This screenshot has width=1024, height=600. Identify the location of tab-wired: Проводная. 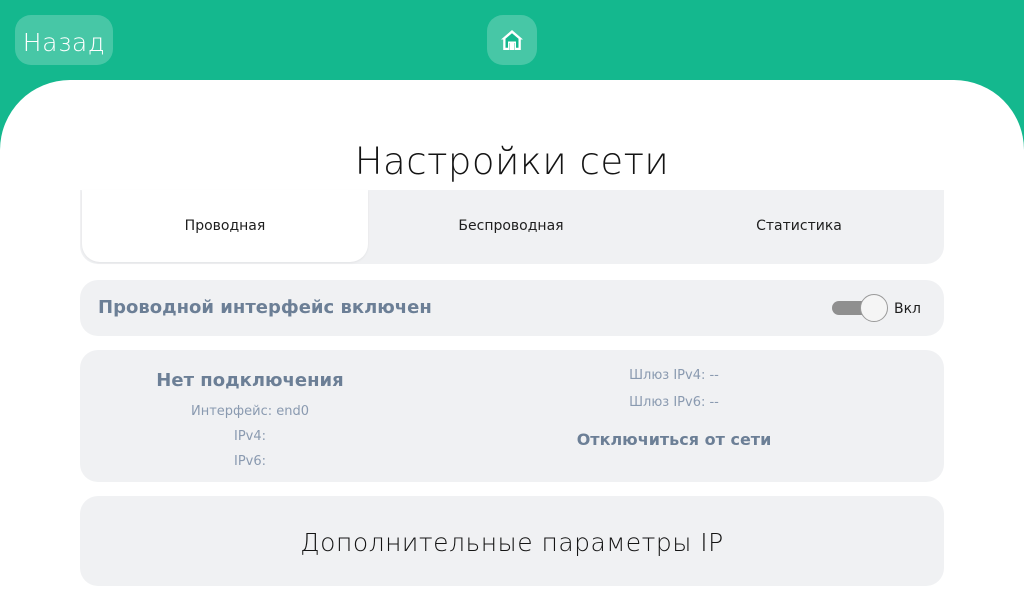
(225, 226).